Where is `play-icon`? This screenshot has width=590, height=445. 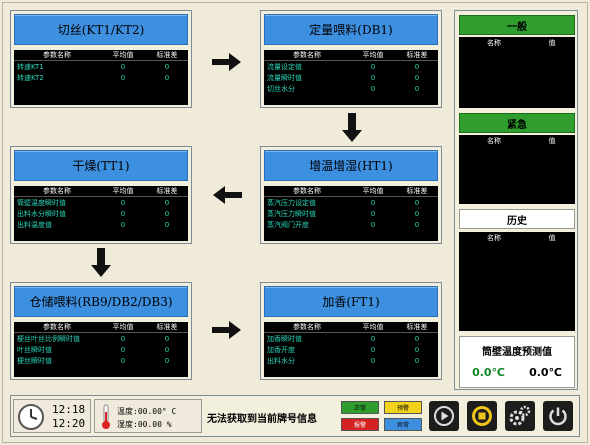 play-icon is located at coordinates (444, 416).